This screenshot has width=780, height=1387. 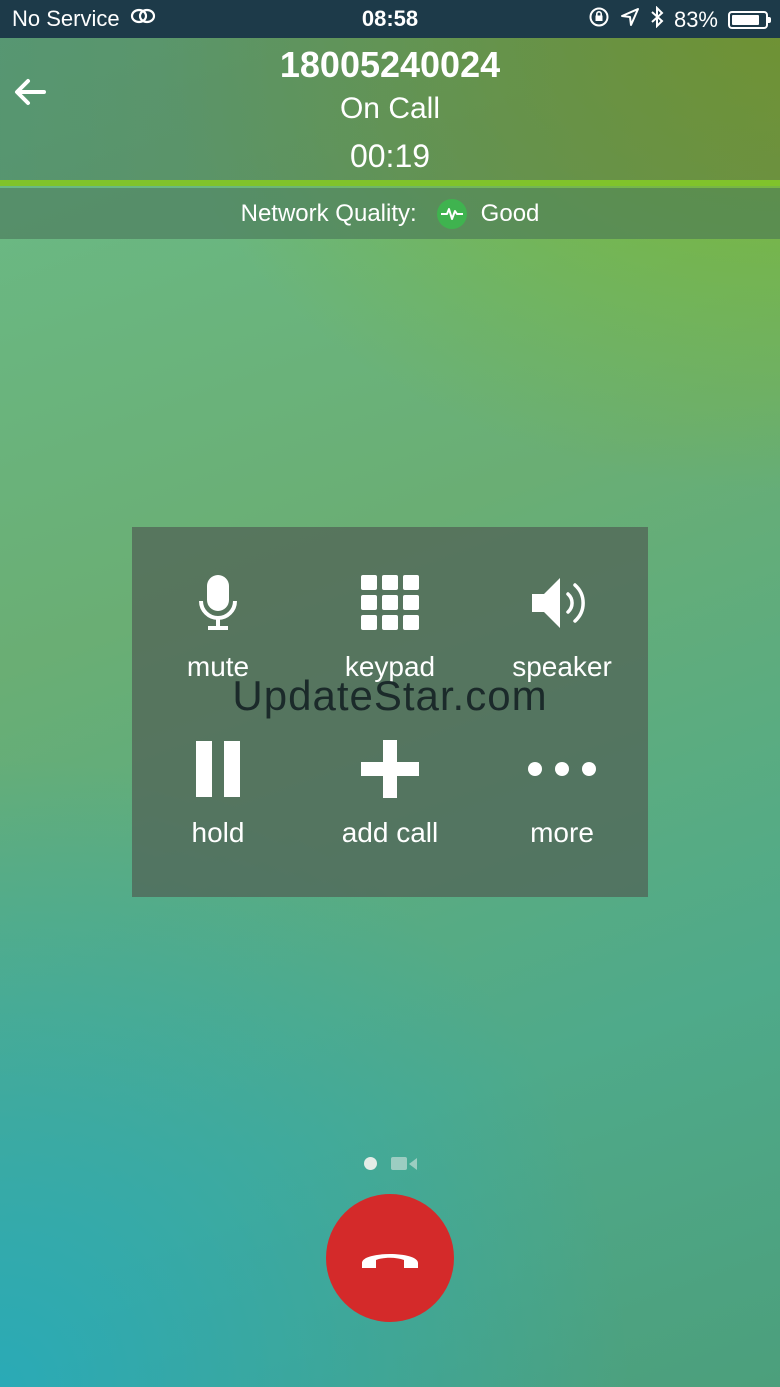 I want to click on add-call-label: add call, so click(x=390, y=832).